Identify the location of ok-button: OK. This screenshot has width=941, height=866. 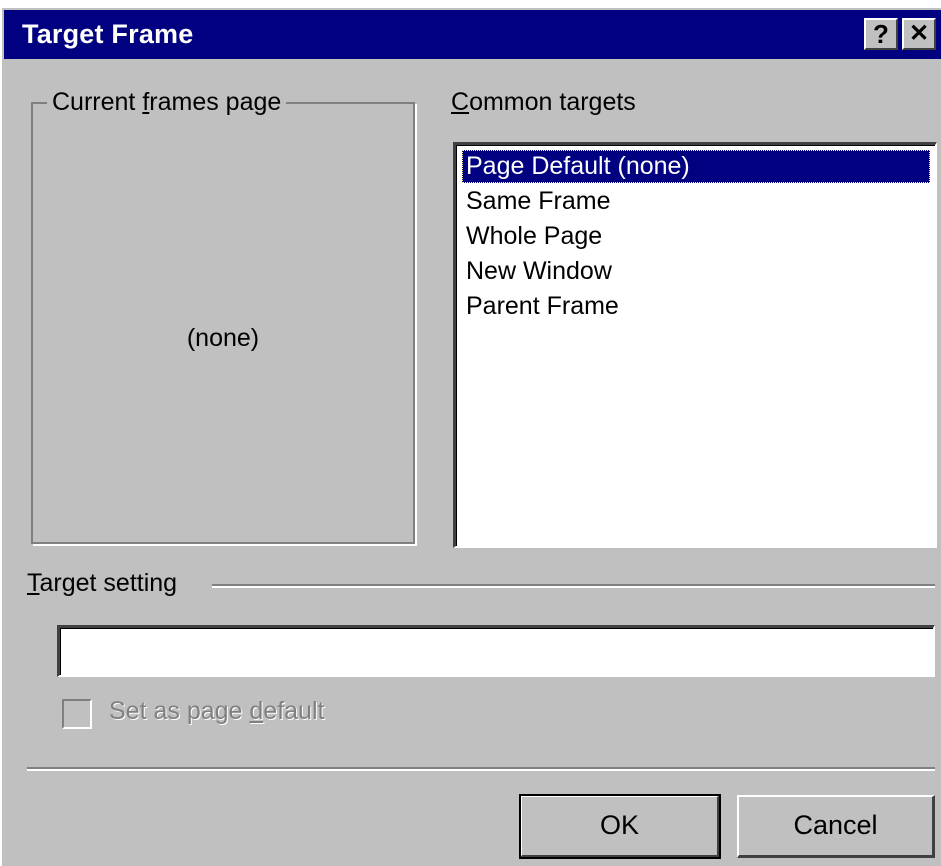
(620, 826).